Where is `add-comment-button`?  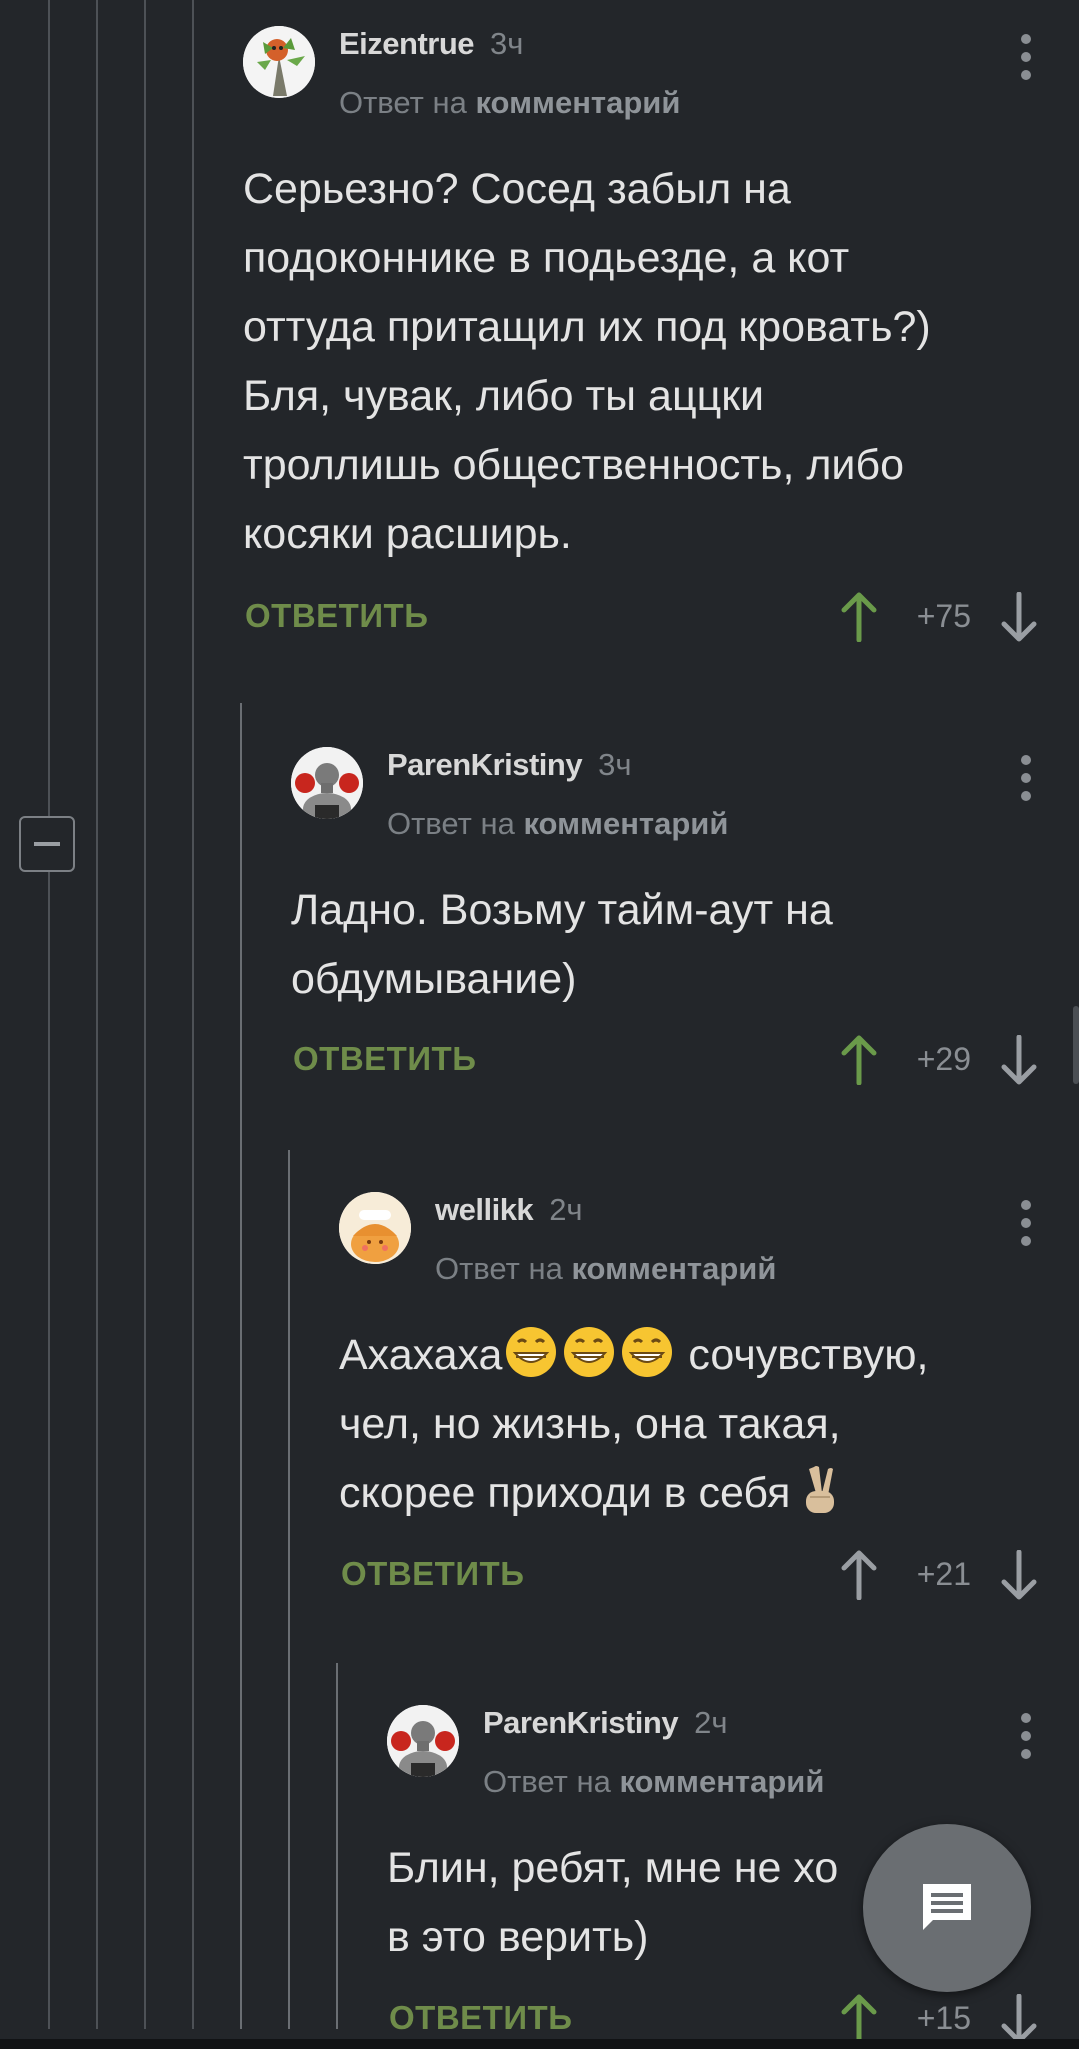
add-comment-button is located at coordinates (947, 1908).